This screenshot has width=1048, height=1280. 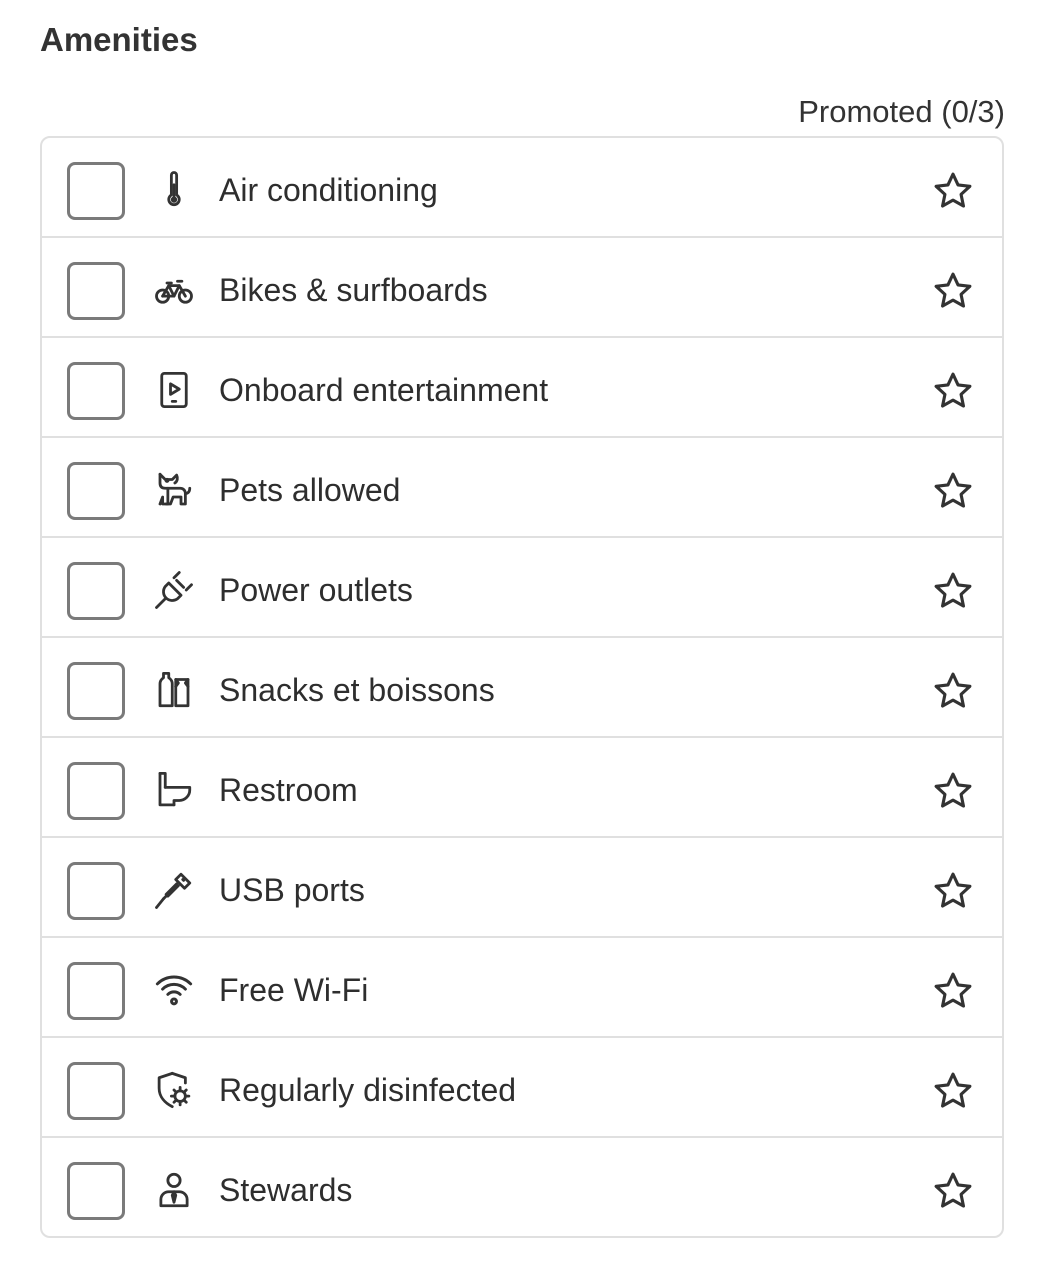 What do you see at coordinates (384, 390) in the screenshot?
I see `amenity-label: Onboard entertainment` at bounding box center [384, 390].